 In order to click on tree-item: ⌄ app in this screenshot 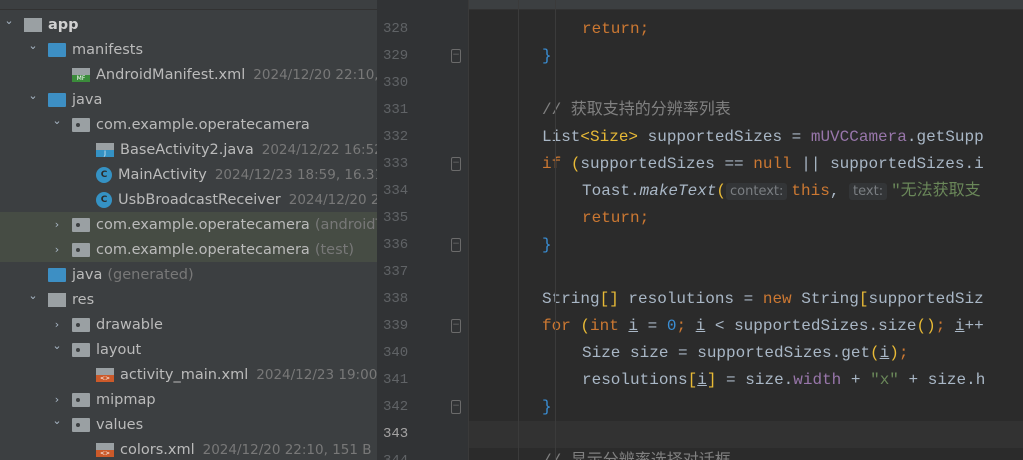, I will do `click(188, 24)`.